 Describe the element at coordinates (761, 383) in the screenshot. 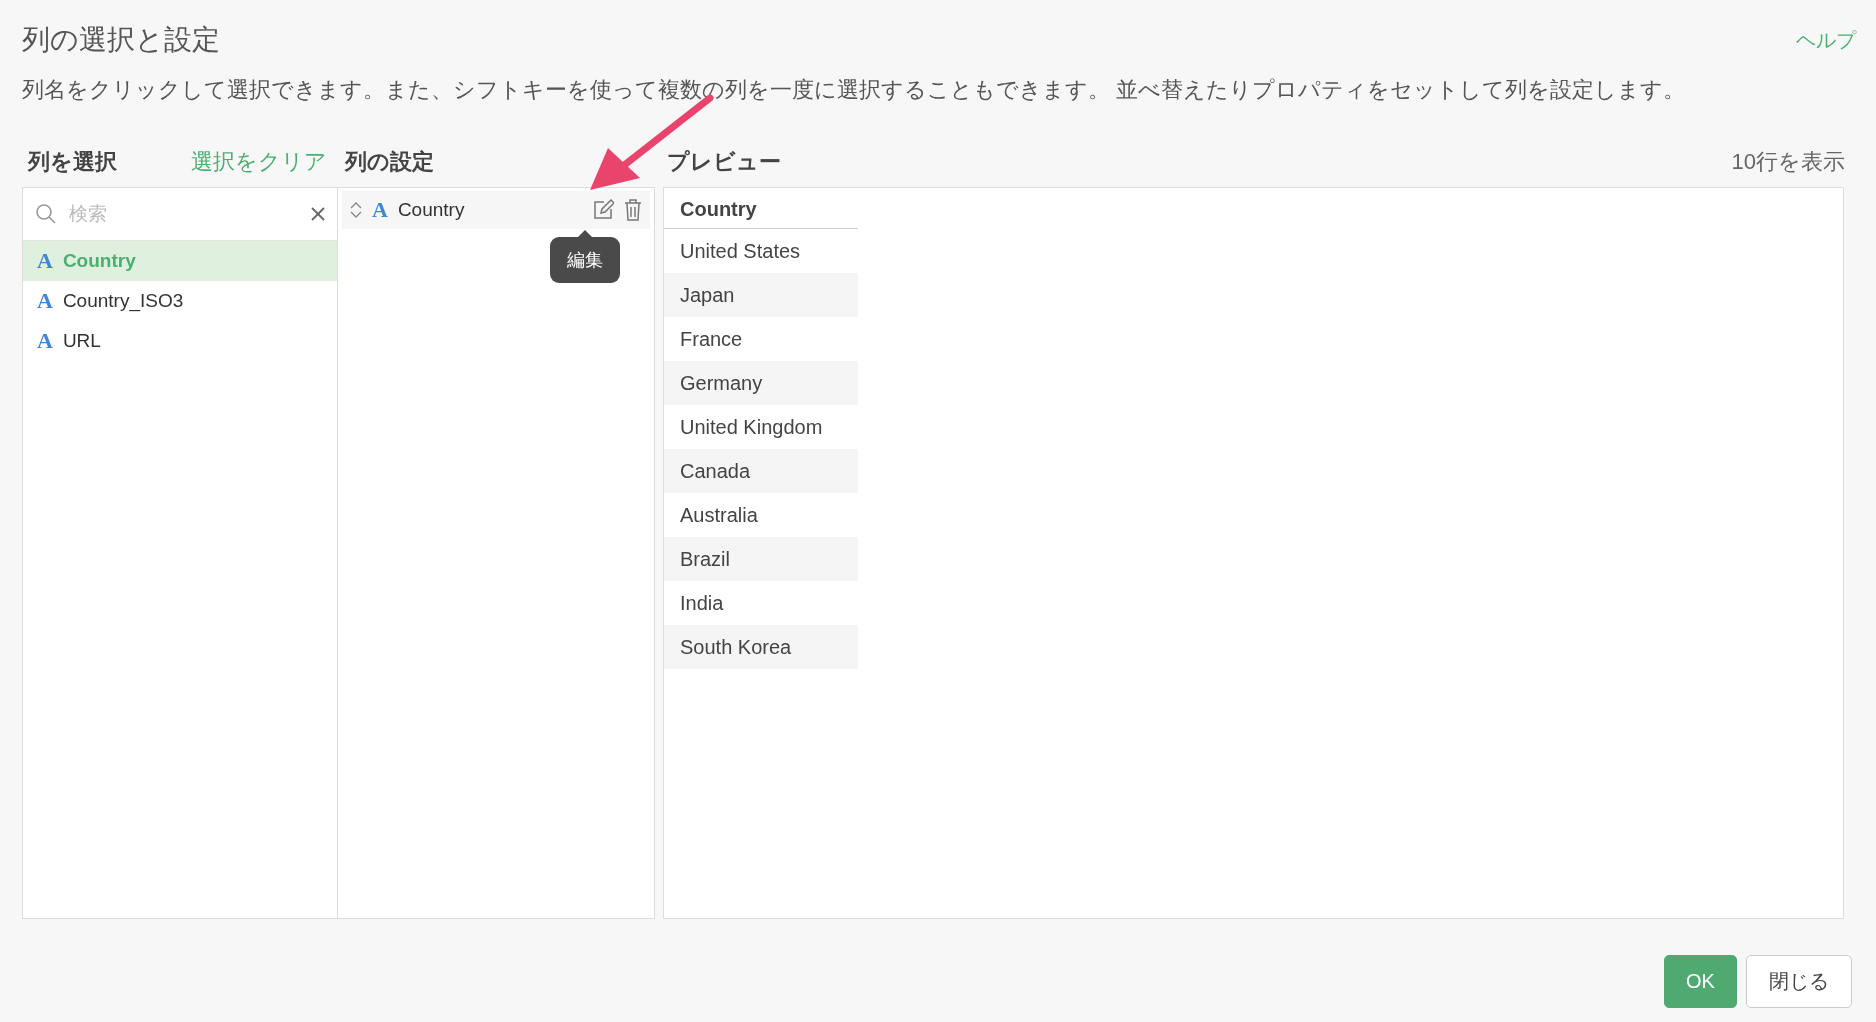

I see `table-cell: Germany` at that location.